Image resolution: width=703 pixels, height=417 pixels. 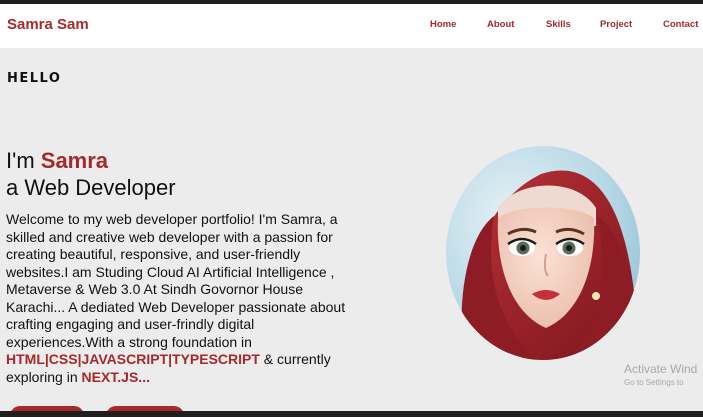 I want to click on download-cv-button, so click(x=145, y=408).